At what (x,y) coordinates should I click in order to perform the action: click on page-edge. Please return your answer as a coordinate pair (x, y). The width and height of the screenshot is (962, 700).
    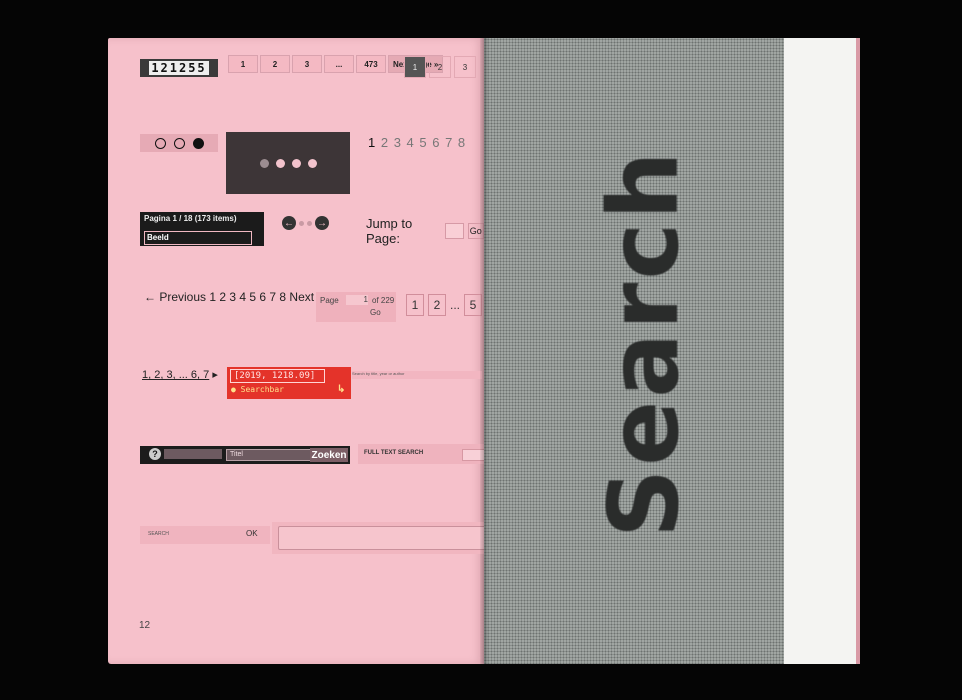
    Looking at the image, I should click on (858, 351).